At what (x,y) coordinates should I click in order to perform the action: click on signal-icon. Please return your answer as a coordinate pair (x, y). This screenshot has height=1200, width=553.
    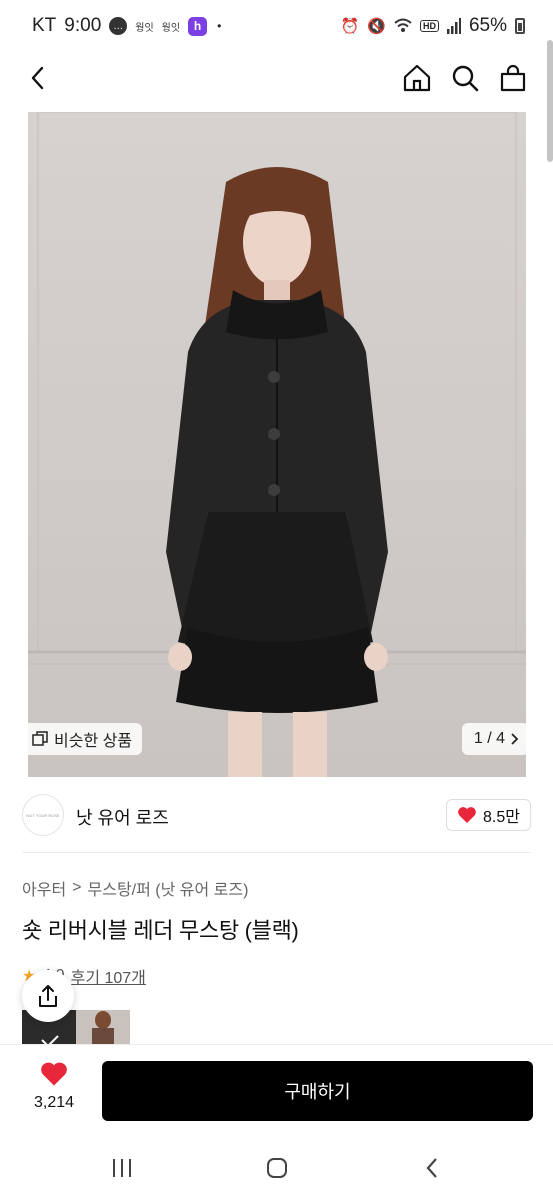
    Looking at the image, I should click on (453, 26).